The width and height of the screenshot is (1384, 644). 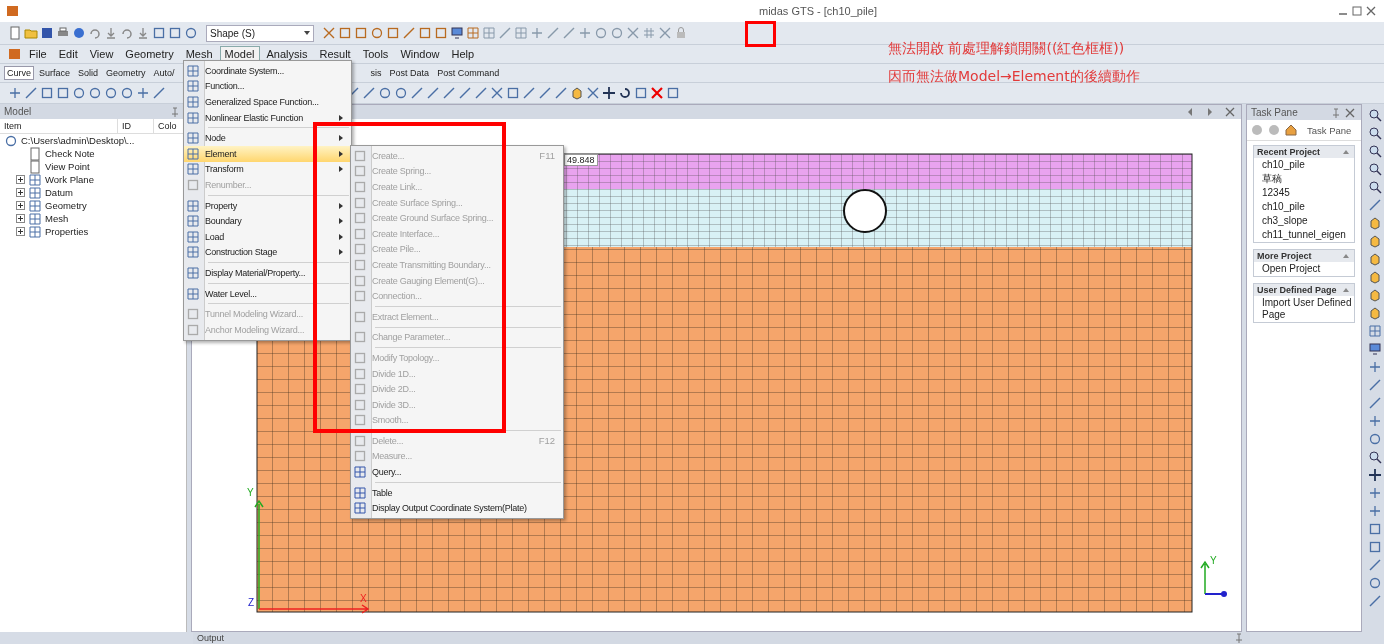 I want to click on column-header: ID, so click(x=136, y=126).